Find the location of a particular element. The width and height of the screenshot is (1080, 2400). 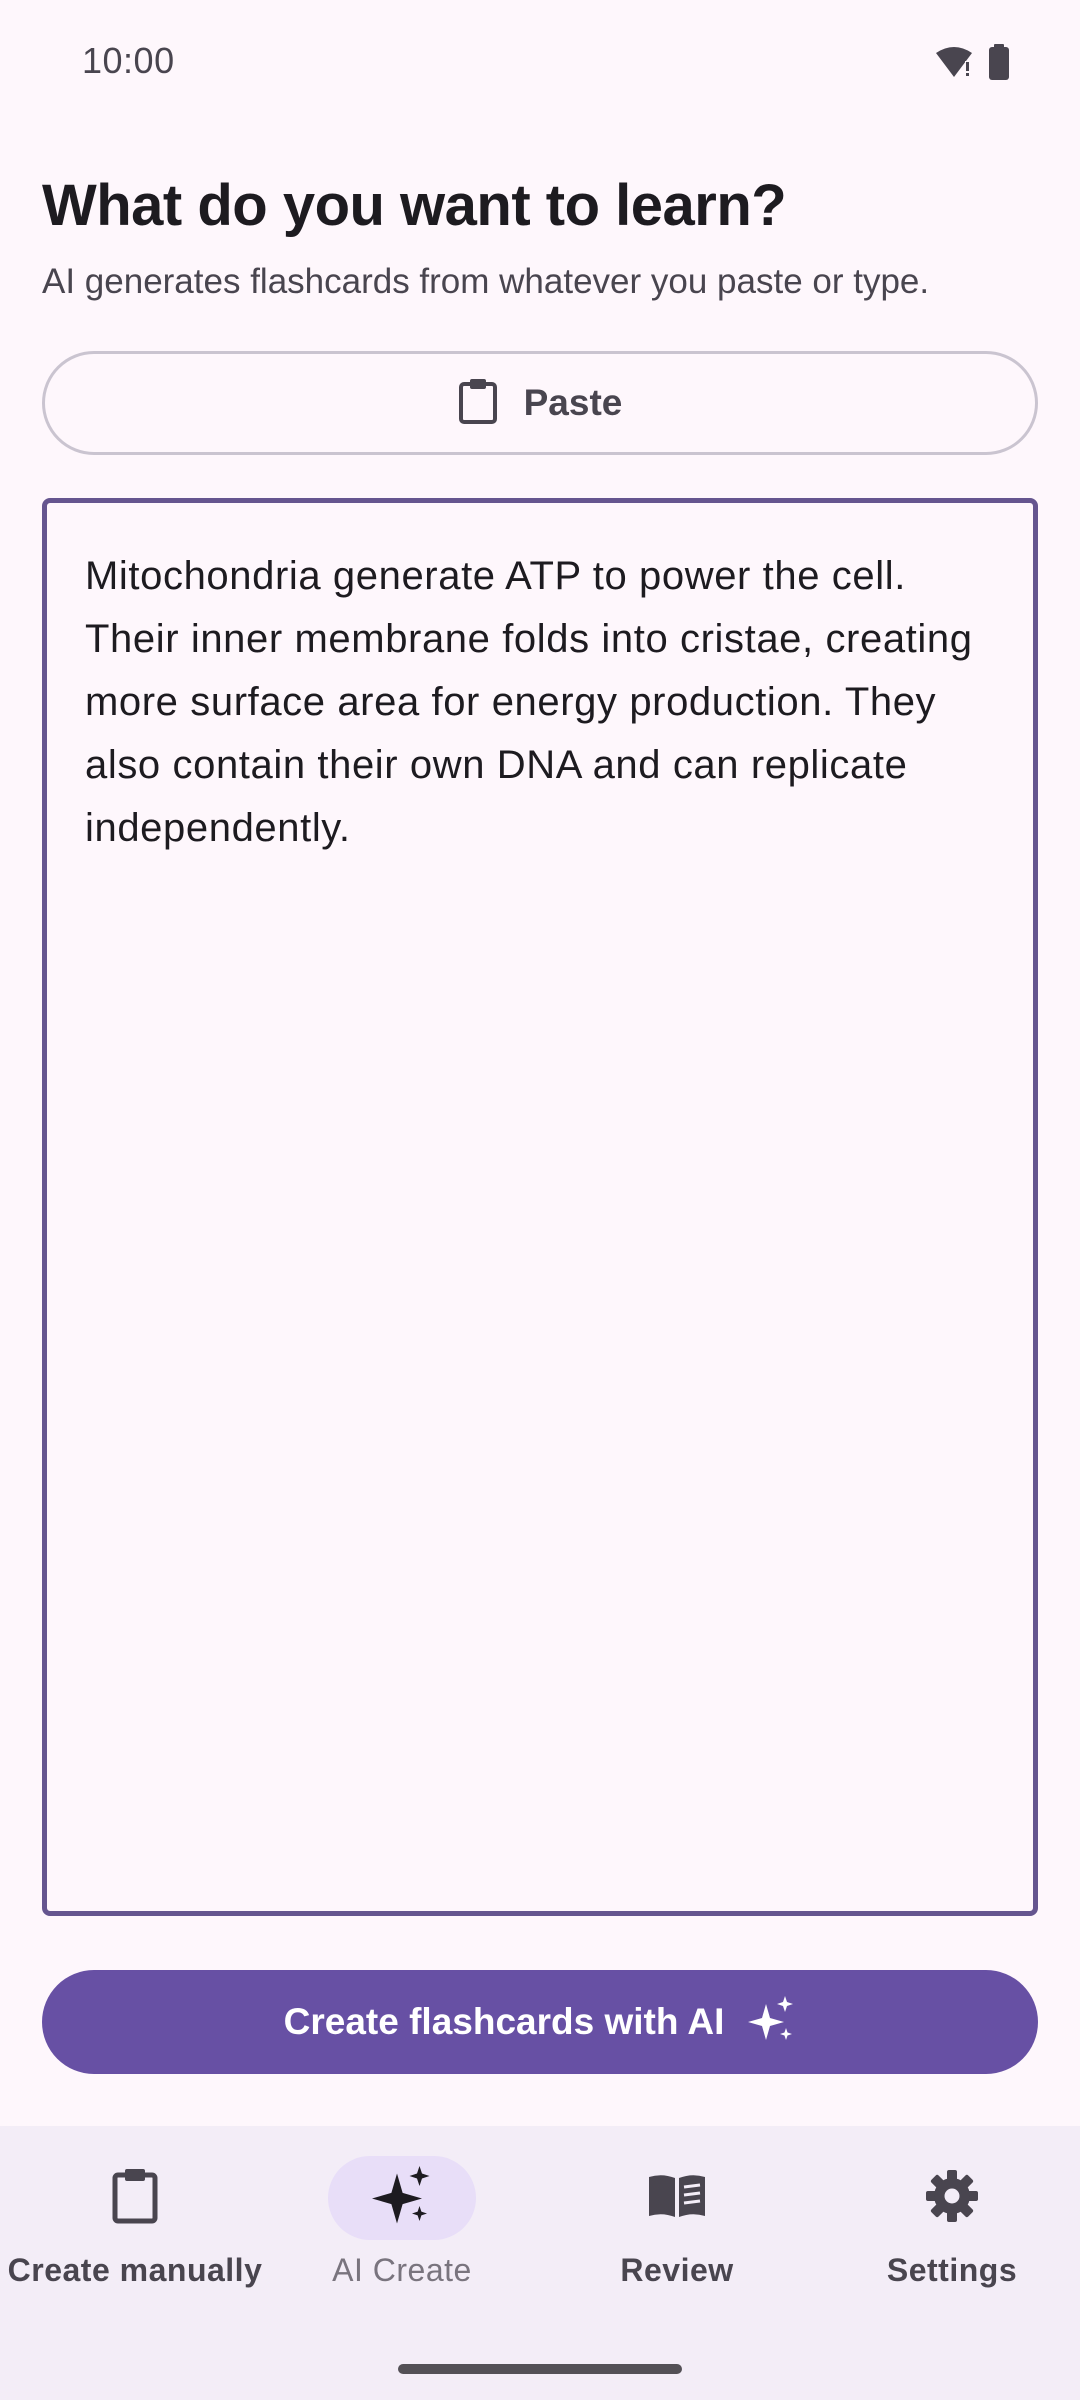

gear-icon is located at coordinates (952, 2198).